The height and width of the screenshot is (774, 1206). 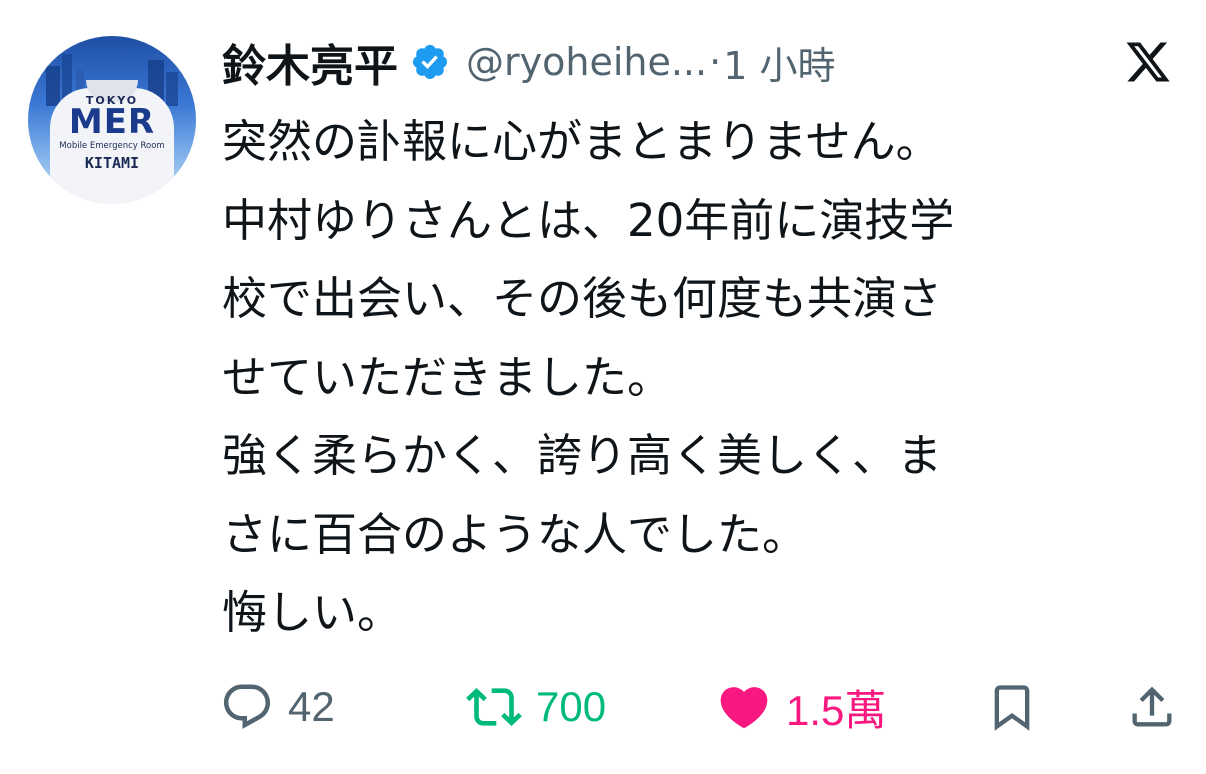 I want to click on action-bar: 42 700 1.5萬, so click(x=603, y=710).